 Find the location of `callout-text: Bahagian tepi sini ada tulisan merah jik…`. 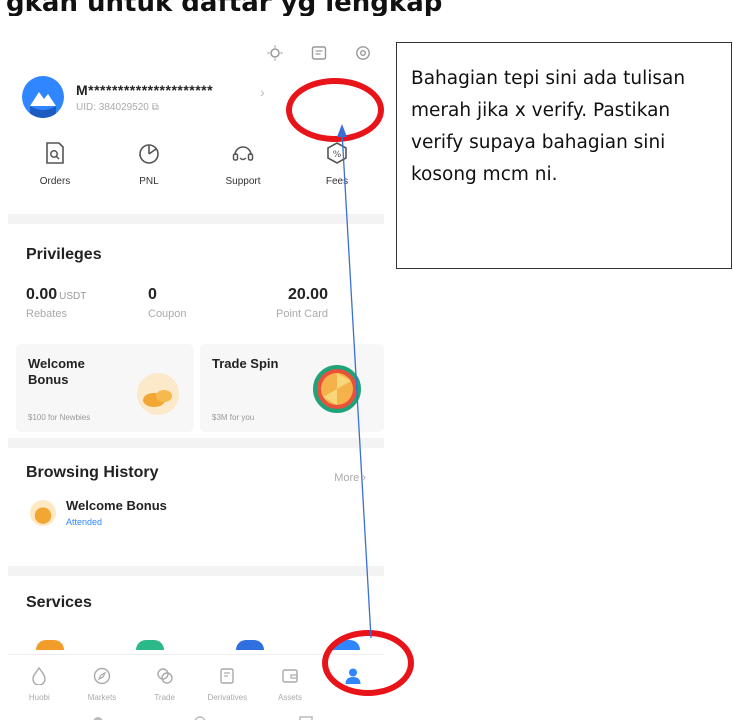

callout-text: Bahagian tepi sini ada tulisan merah jik… is located at coordinates (548, 126).